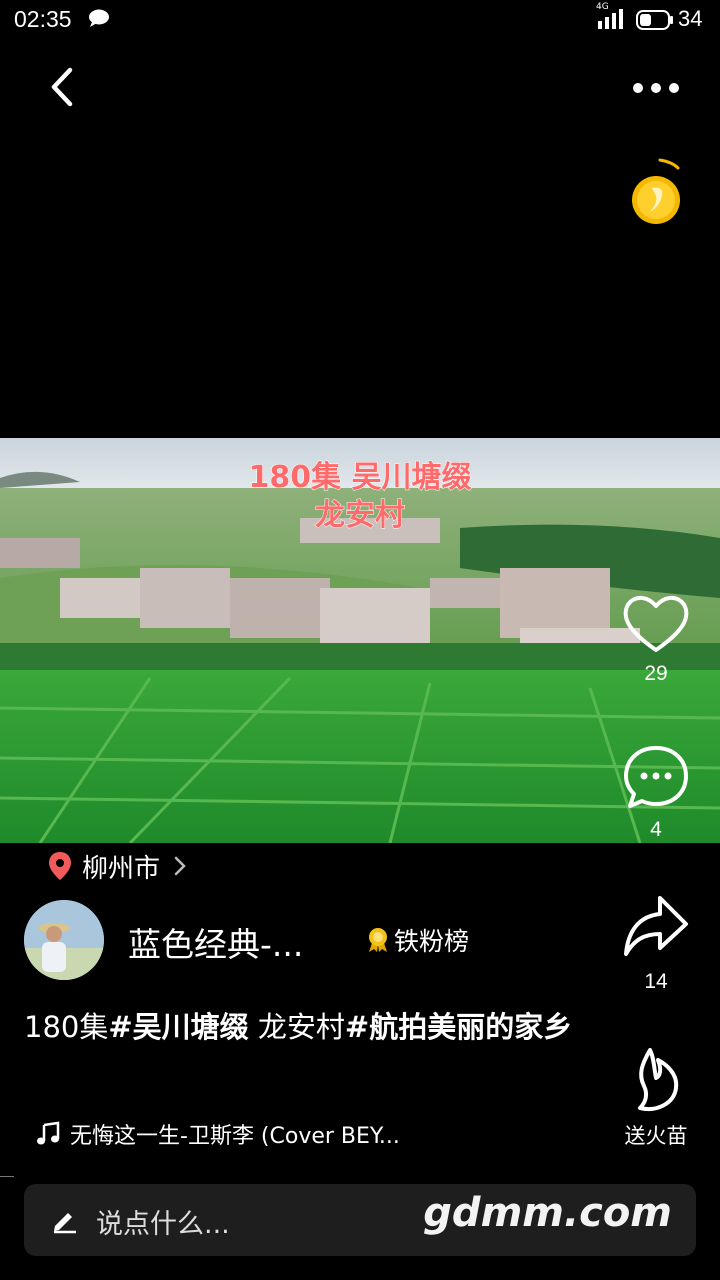 This screenshot has height=1280, width=720. I want to click on more-dots-icon, so click(656, 88).